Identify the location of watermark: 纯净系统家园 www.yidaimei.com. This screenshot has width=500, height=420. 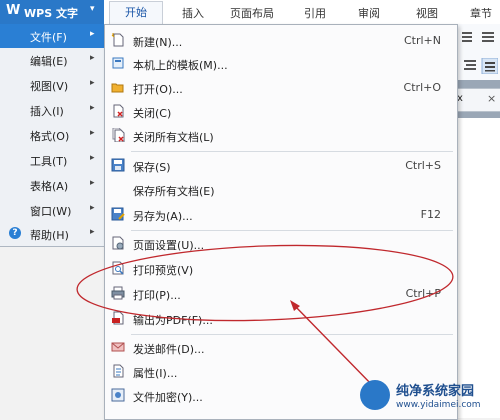
(428, 397).